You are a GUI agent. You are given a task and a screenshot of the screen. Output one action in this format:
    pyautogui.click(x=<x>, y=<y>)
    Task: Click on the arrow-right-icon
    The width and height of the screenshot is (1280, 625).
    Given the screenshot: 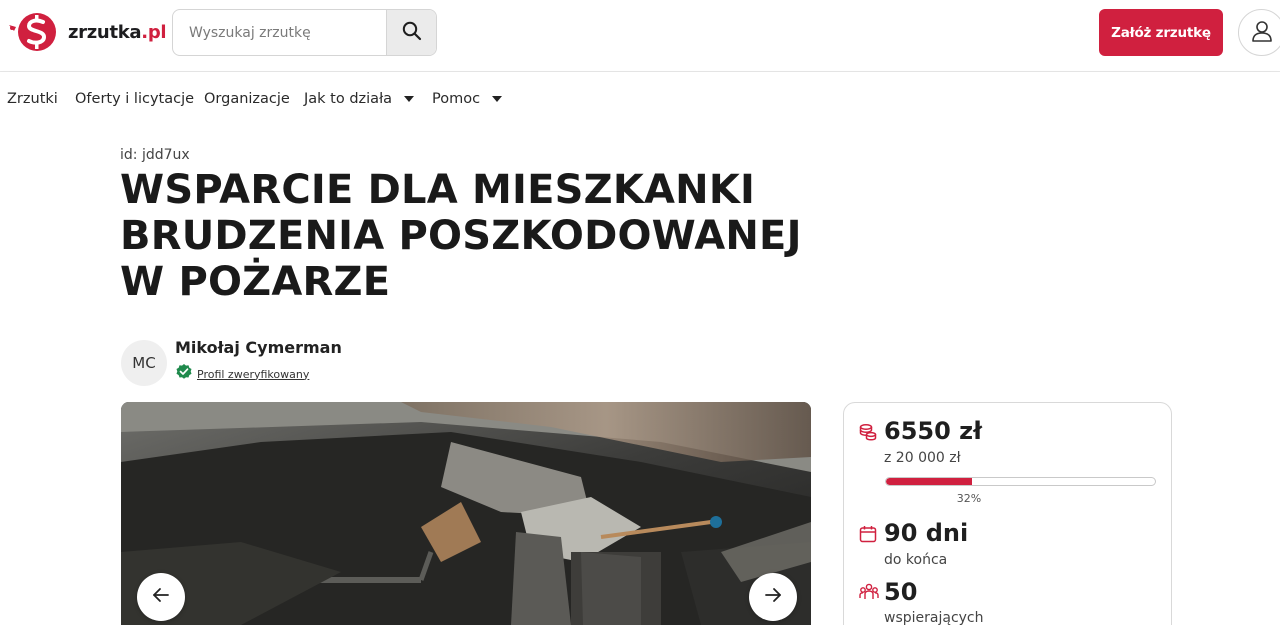 What is the action you would take?
    pyautogui.click(x=773, y=597)
    